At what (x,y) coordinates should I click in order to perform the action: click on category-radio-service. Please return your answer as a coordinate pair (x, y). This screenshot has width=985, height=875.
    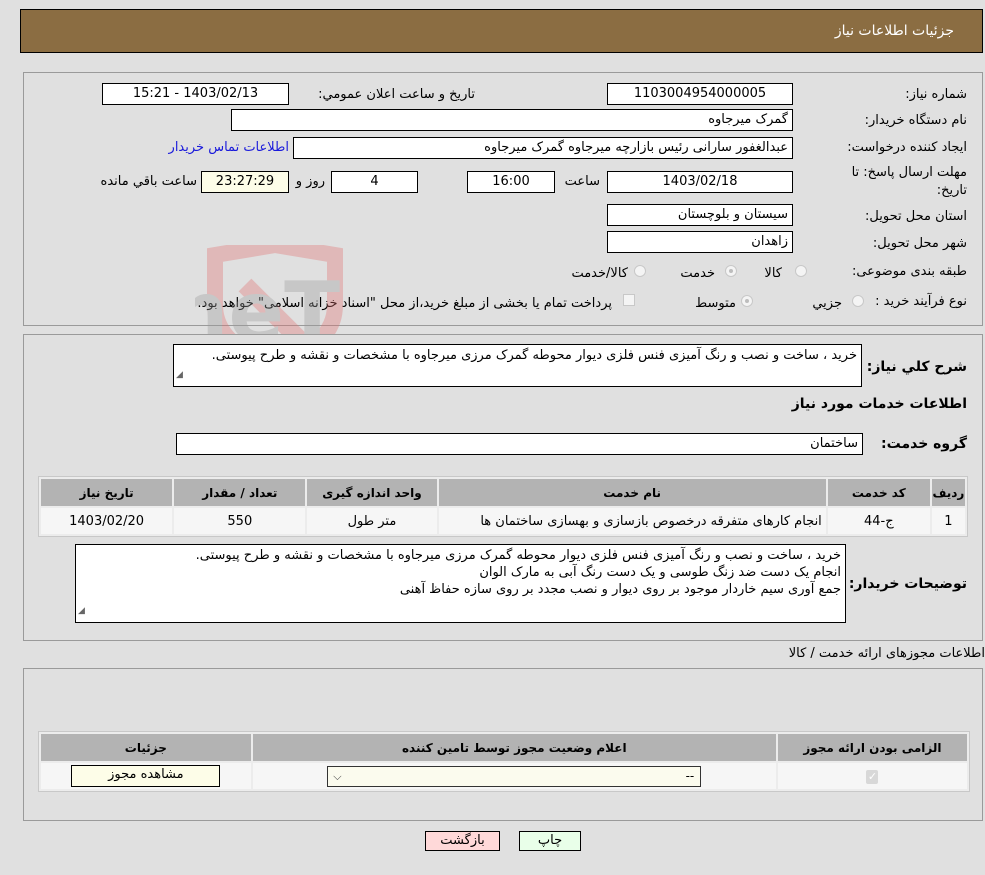
    Looking at the image, I should click on (731, 271).